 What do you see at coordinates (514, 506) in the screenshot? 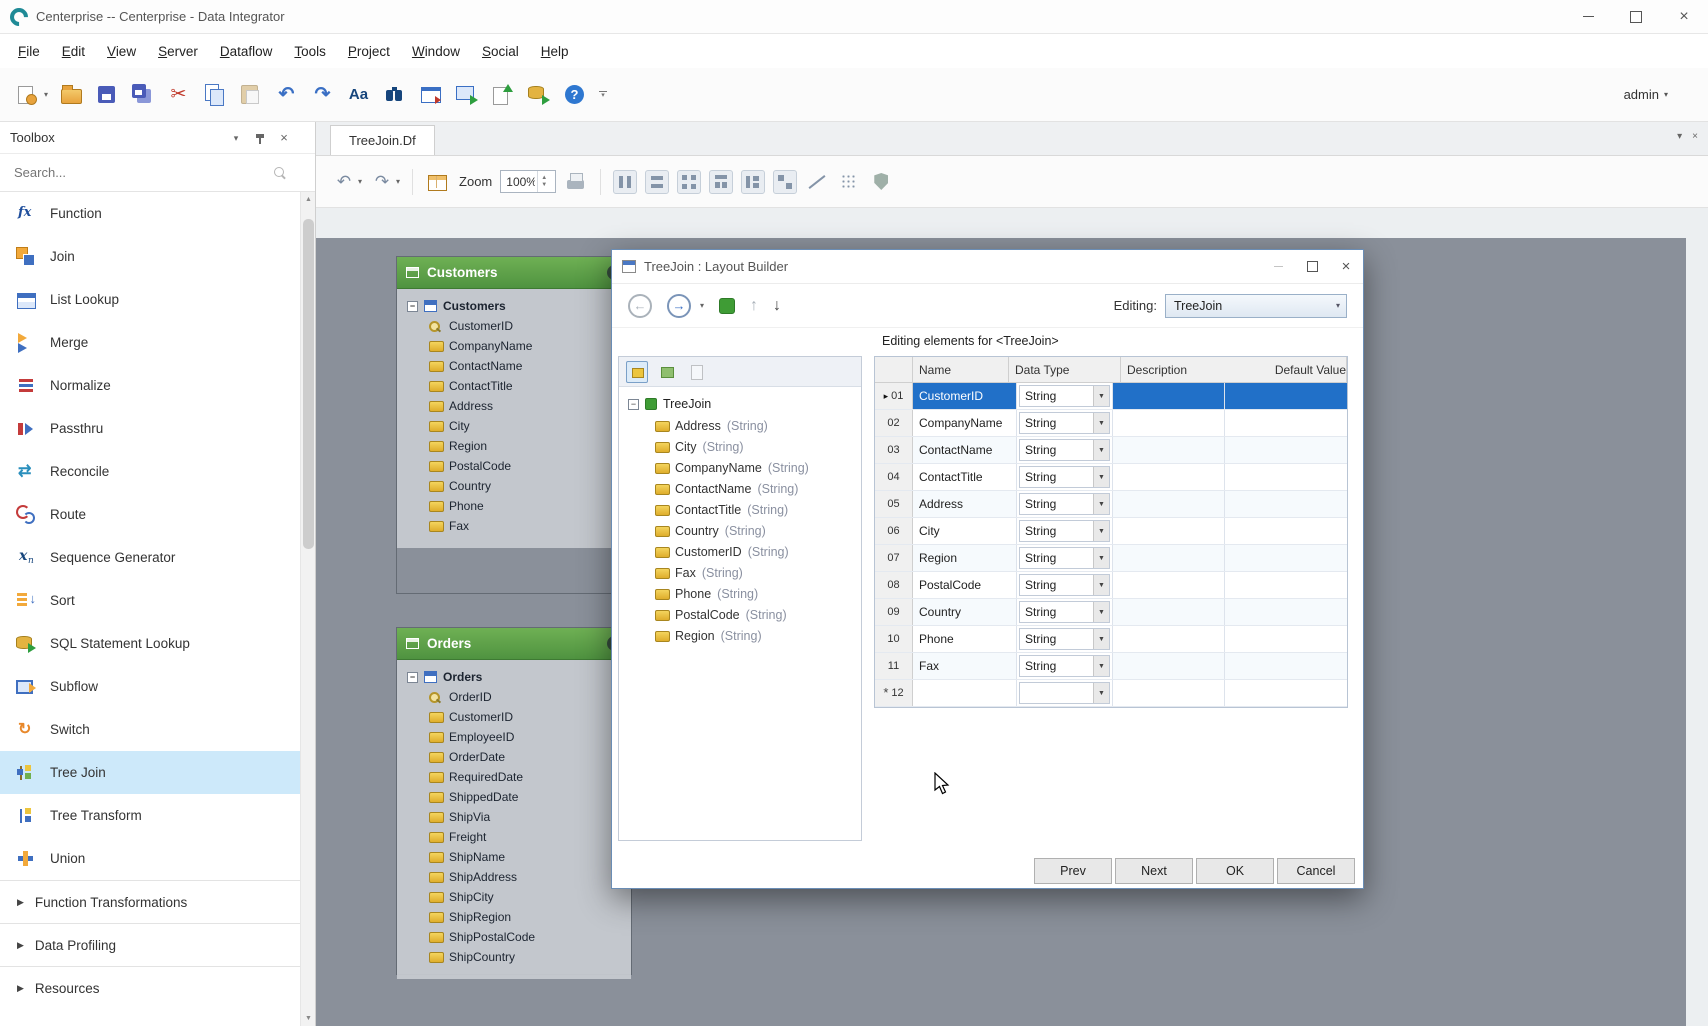
I see `field-row: Phone` at bounding box center [514, 506].